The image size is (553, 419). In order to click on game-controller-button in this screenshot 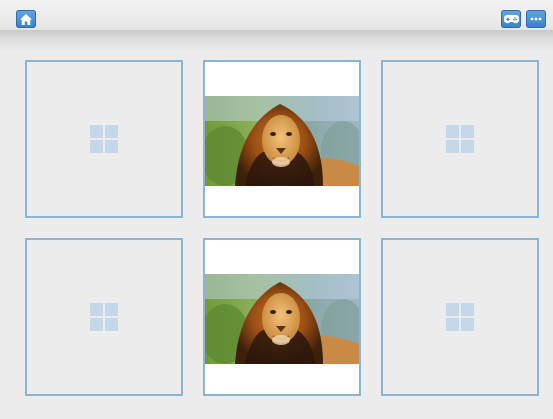, I will do `click(511, 19)`.